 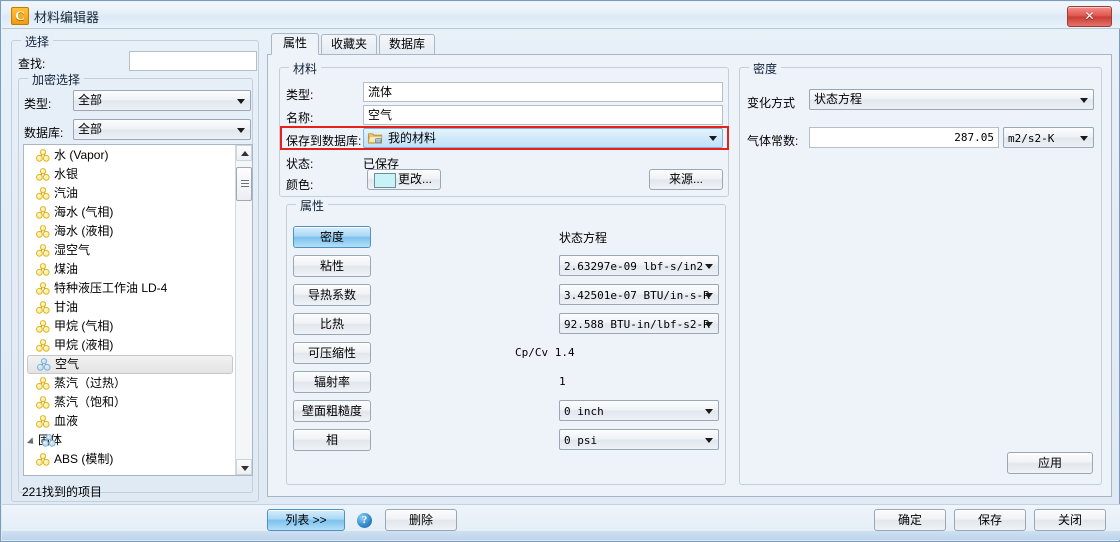 What do you see at coordinates (84, 212) in the screenshot?
I see `tree-item-label: 海水 (气相)` at bounding box center [84, 212].